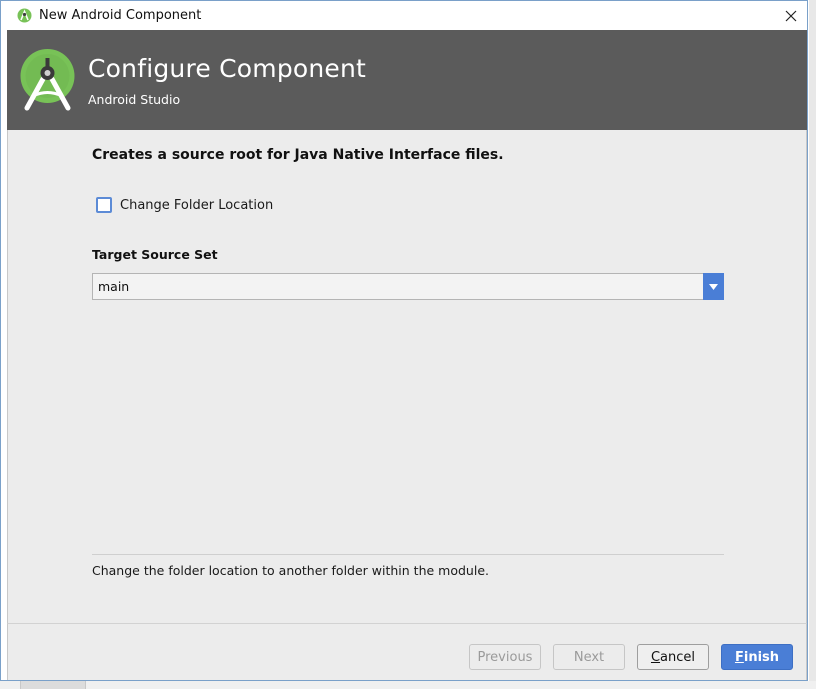  I want to click on checkbox-label: Change Folder Location, so click(196, 205).